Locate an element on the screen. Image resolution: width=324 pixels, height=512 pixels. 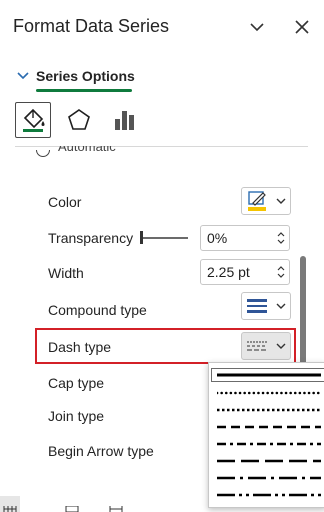
transparency-label: Transparency is located at coordinates (91, 238).